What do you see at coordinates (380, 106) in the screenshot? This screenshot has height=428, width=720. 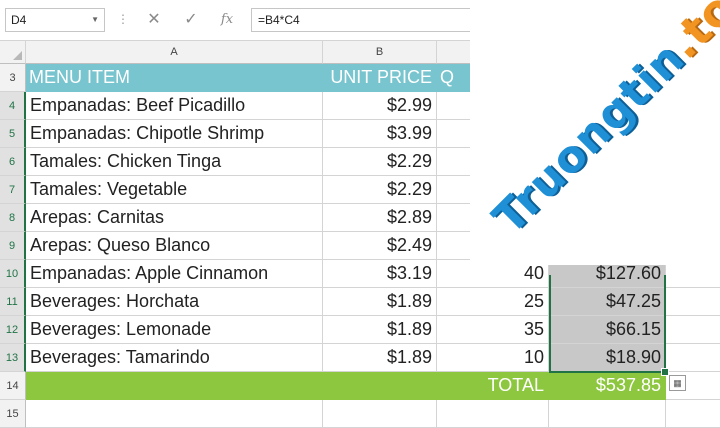 I see `cell-unit-price: $2.99` at bounding box center [380, 106].